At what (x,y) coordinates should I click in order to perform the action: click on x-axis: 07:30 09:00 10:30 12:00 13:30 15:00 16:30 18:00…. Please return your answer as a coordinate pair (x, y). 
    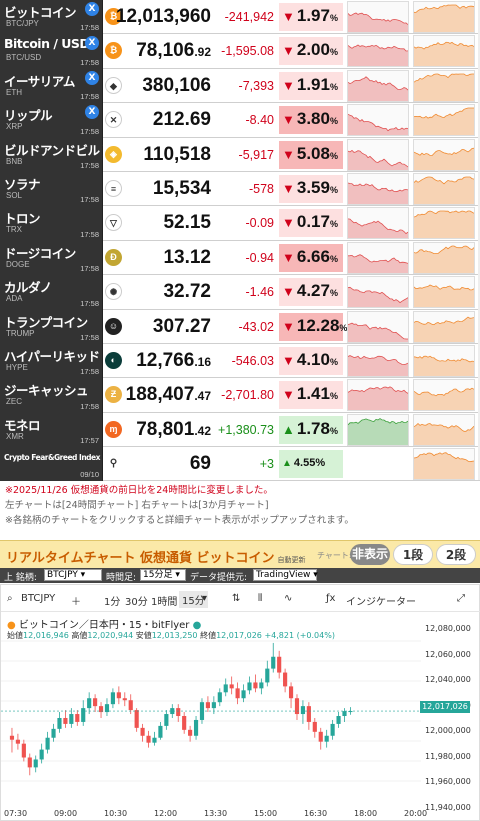
    Looking at the image, I should click on (214, 814).